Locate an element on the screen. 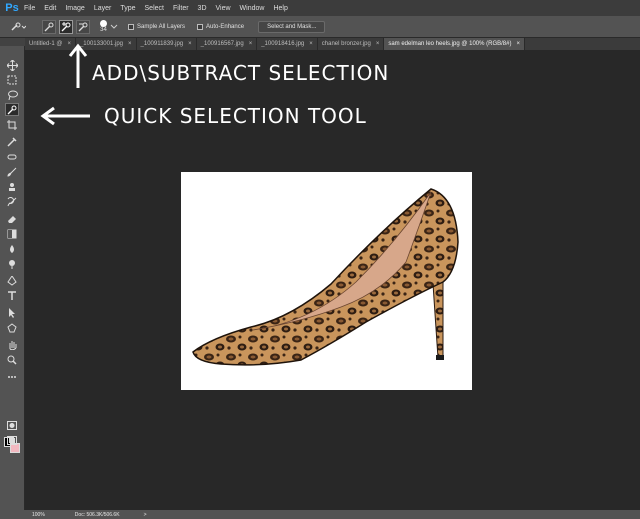  zoom-icon is located at coordinates (12, 360).